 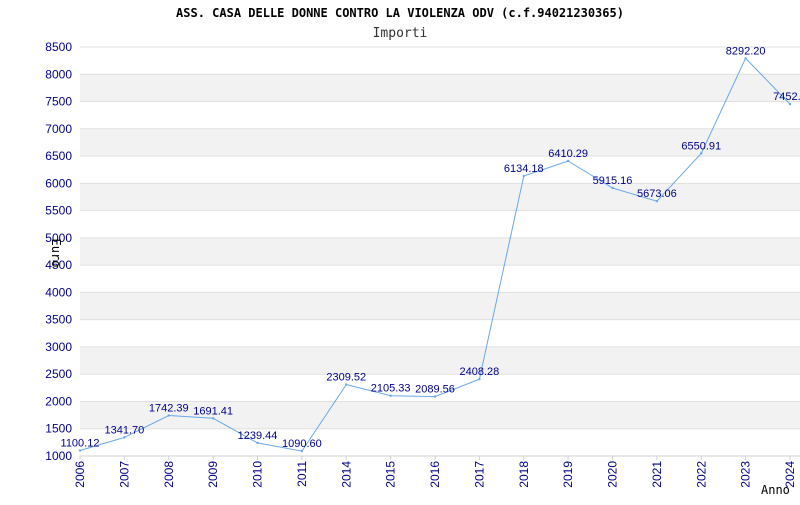 I want to click on data-label: 6550.91, so click(x=701, y=146).